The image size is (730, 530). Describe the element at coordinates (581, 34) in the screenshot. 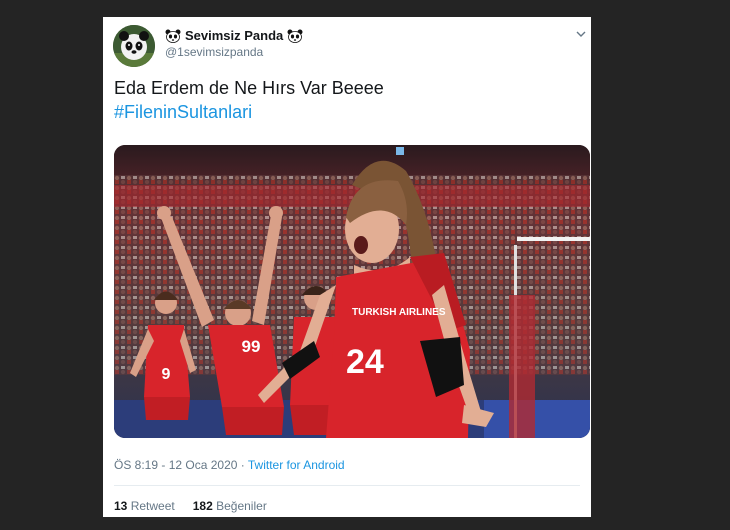

I see `chevron-down-icon` at that location.